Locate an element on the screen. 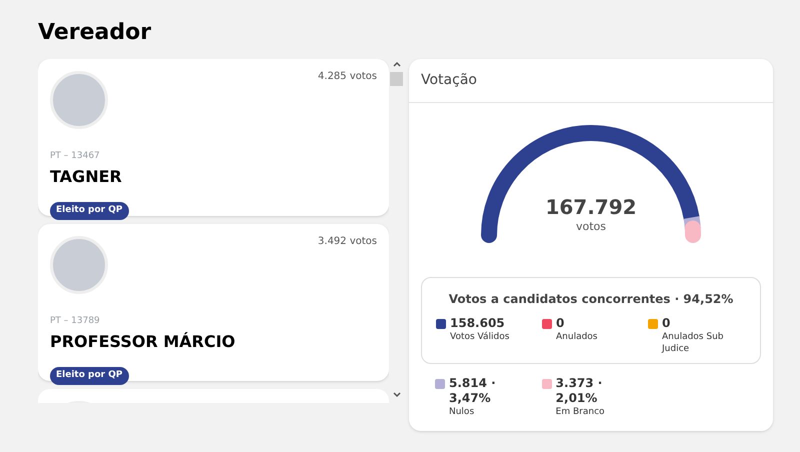 This screenshot has width=800, height=452. total-votes: 167.792 is located at coordinates (591, 207).